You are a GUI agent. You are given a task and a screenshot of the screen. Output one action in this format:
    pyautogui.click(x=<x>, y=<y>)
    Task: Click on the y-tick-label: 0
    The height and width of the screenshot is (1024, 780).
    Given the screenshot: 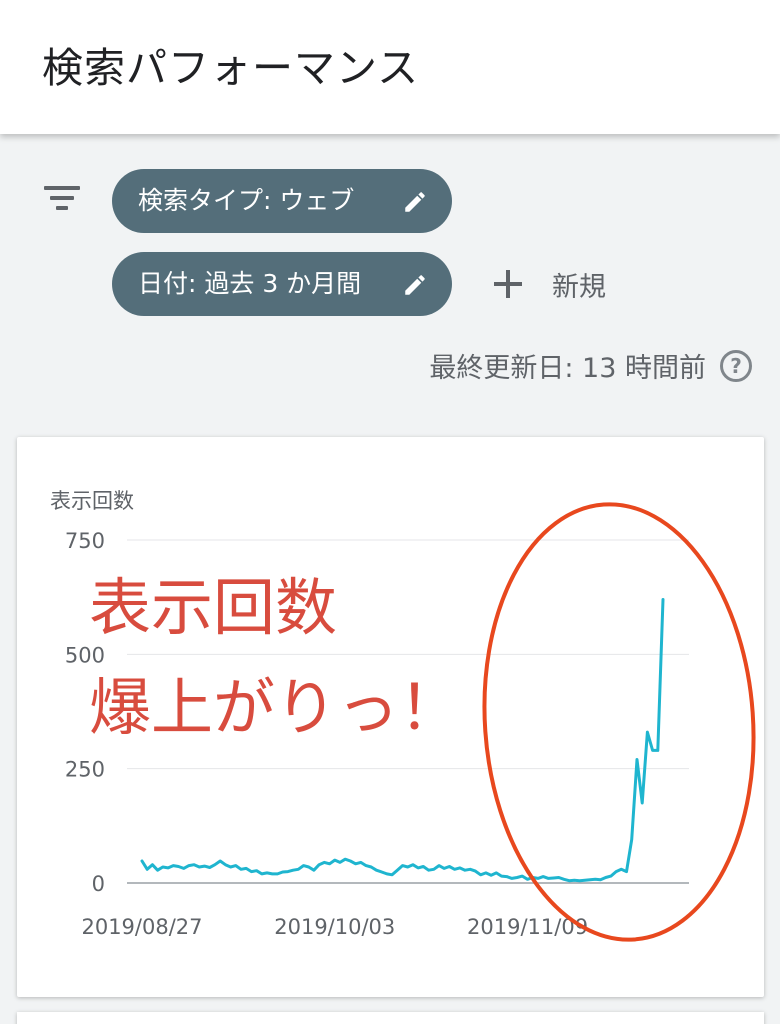 What is the action you would take?
    pyautogui.click(x=98, y=884)
    